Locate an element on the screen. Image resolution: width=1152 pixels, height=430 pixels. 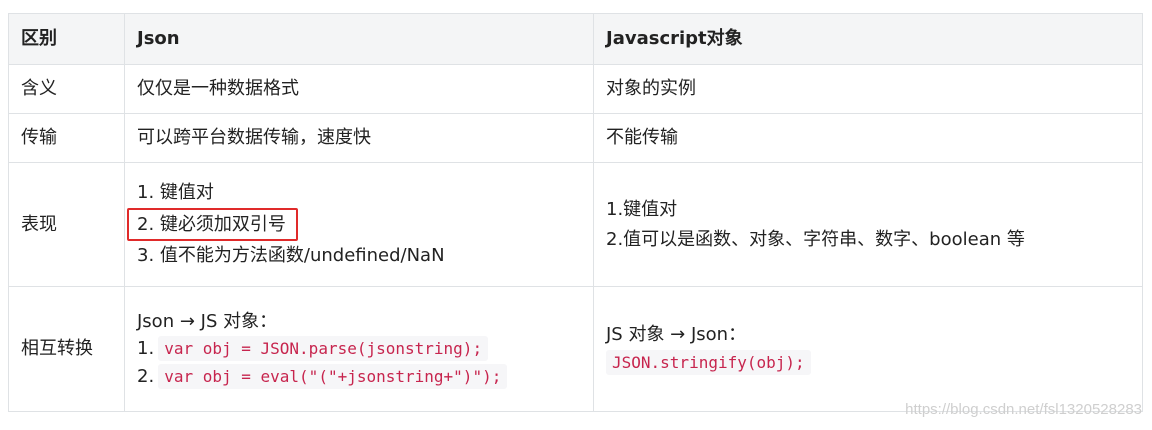
table-row-meaning: 含义 仅仅是一种数据格式 对象的实例 is located at coordinates (575, 89).